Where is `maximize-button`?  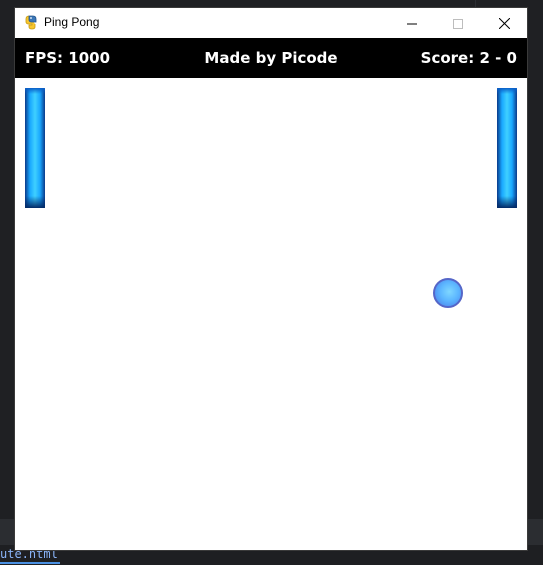
maximize-button is located at coordinates (458, 23).